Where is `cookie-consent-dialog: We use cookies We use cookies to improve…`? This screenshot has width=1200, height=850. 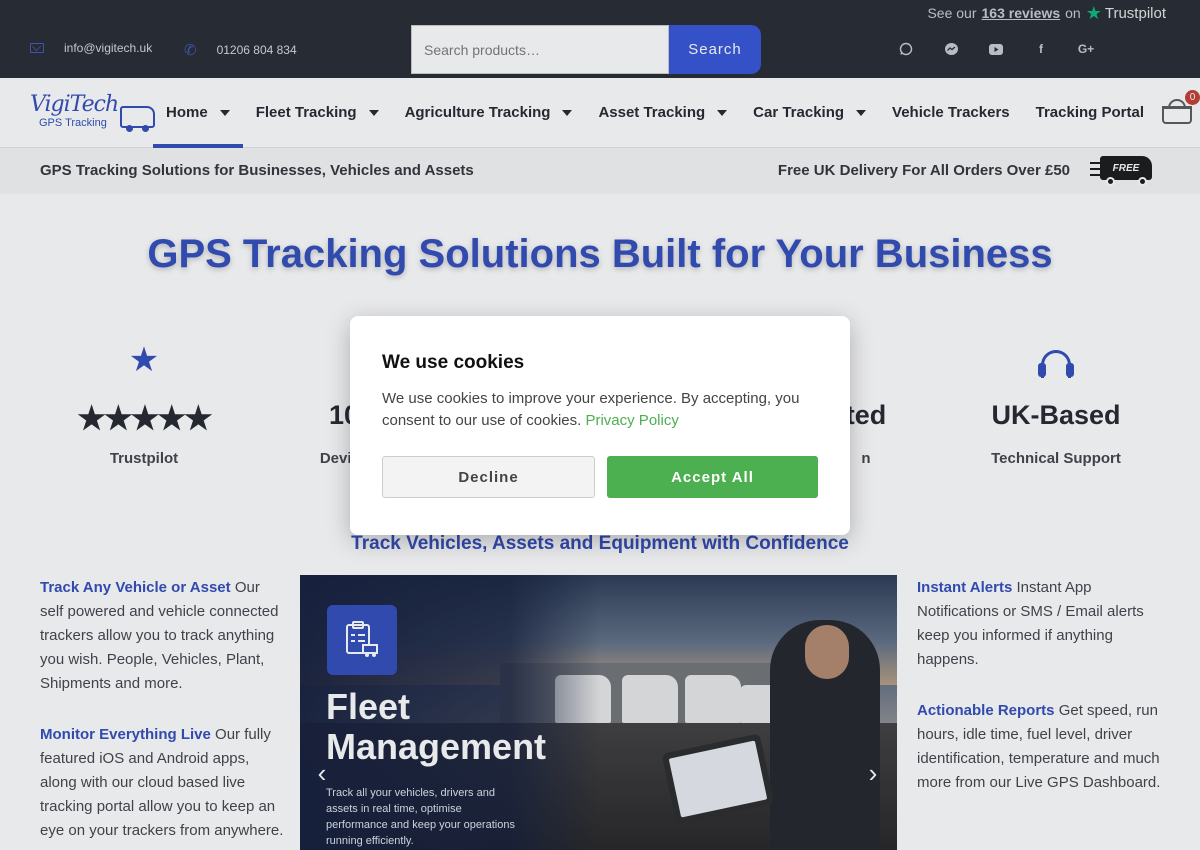 cookie-consent-dialog: We use cookies We use cookies to improve… is located at coordinates (600, 425).